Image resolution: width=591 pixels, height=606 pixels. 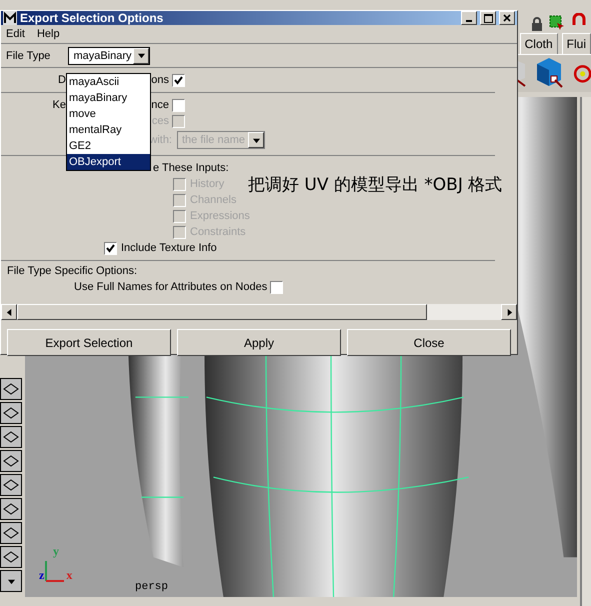 What do you see at coordinates (429, 342) in the screenshot?
I see `dialog-button: Close` at bounding box center [429, 342].